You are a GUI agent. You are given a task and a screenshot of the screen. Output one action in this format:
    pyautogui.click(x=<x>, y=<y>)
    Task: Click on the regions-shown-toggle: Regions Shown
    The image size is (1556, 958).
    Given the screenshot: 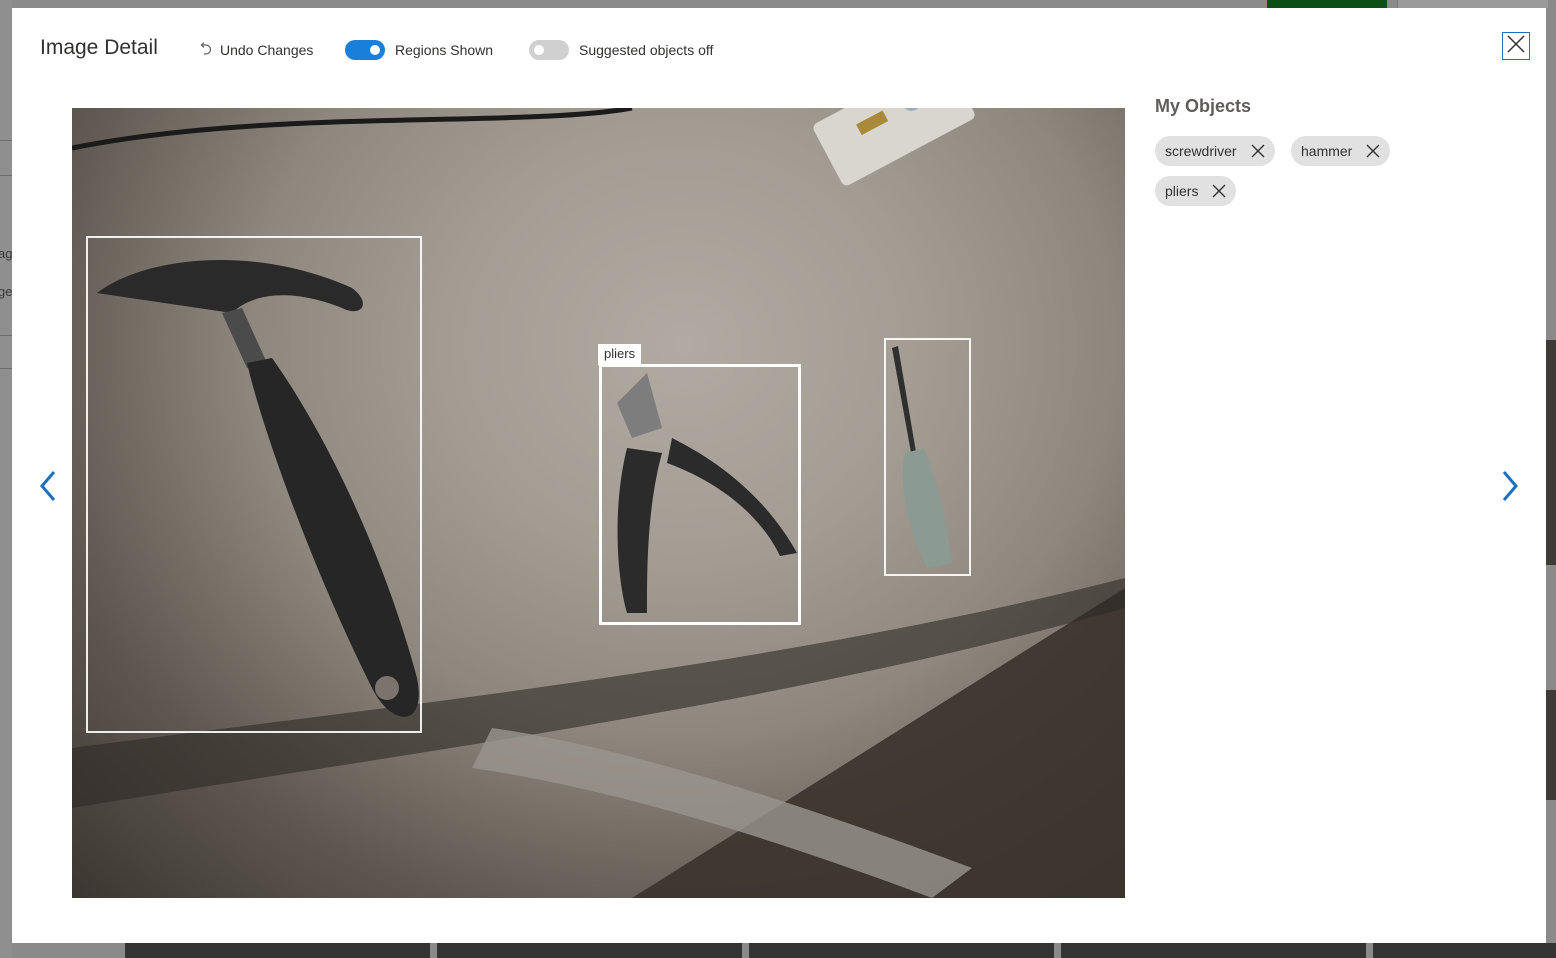 What is the action you would take?
    pyautogui.click(x=419, y=50)
    